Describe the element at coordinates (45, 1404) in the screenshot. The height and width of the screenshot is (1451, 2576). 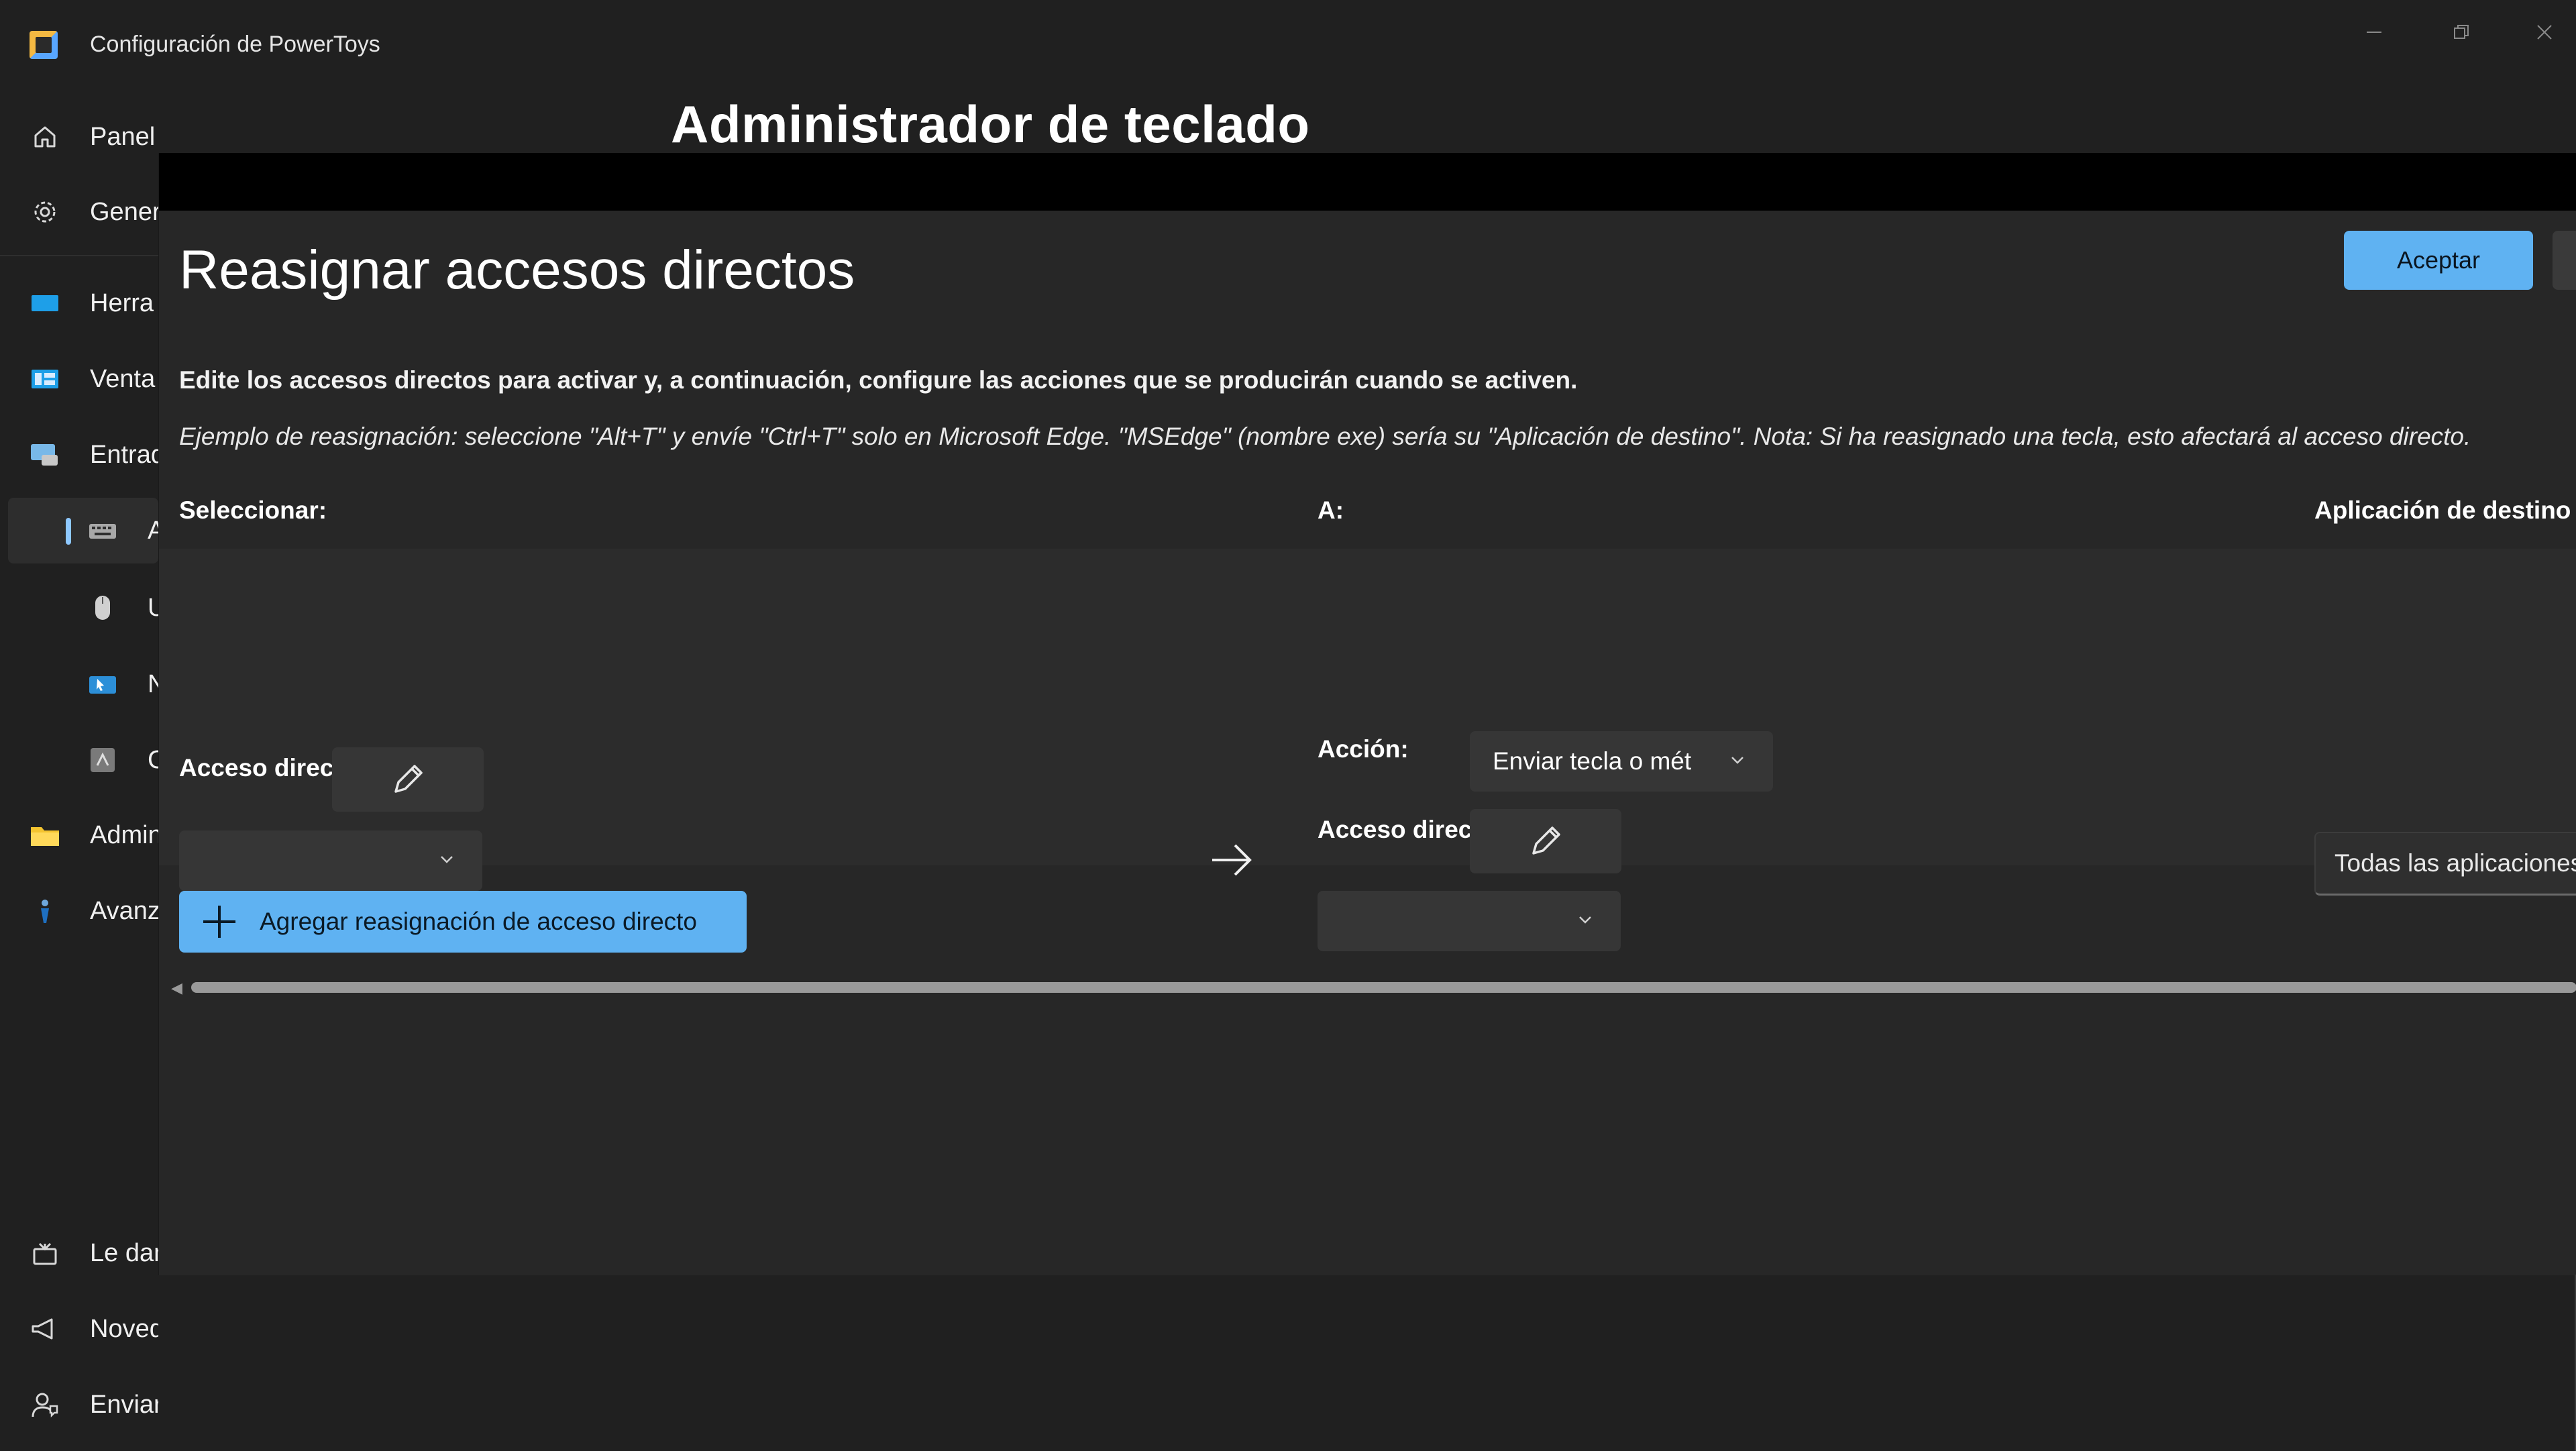
I see `feedback-icon` at that location.